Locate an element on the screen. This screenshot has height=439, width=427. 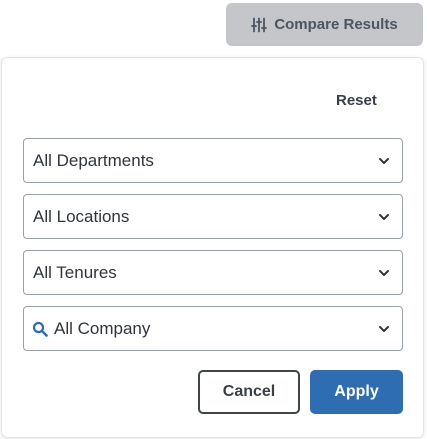
department-select-value: All Departments is located at coordinates (93, 160).